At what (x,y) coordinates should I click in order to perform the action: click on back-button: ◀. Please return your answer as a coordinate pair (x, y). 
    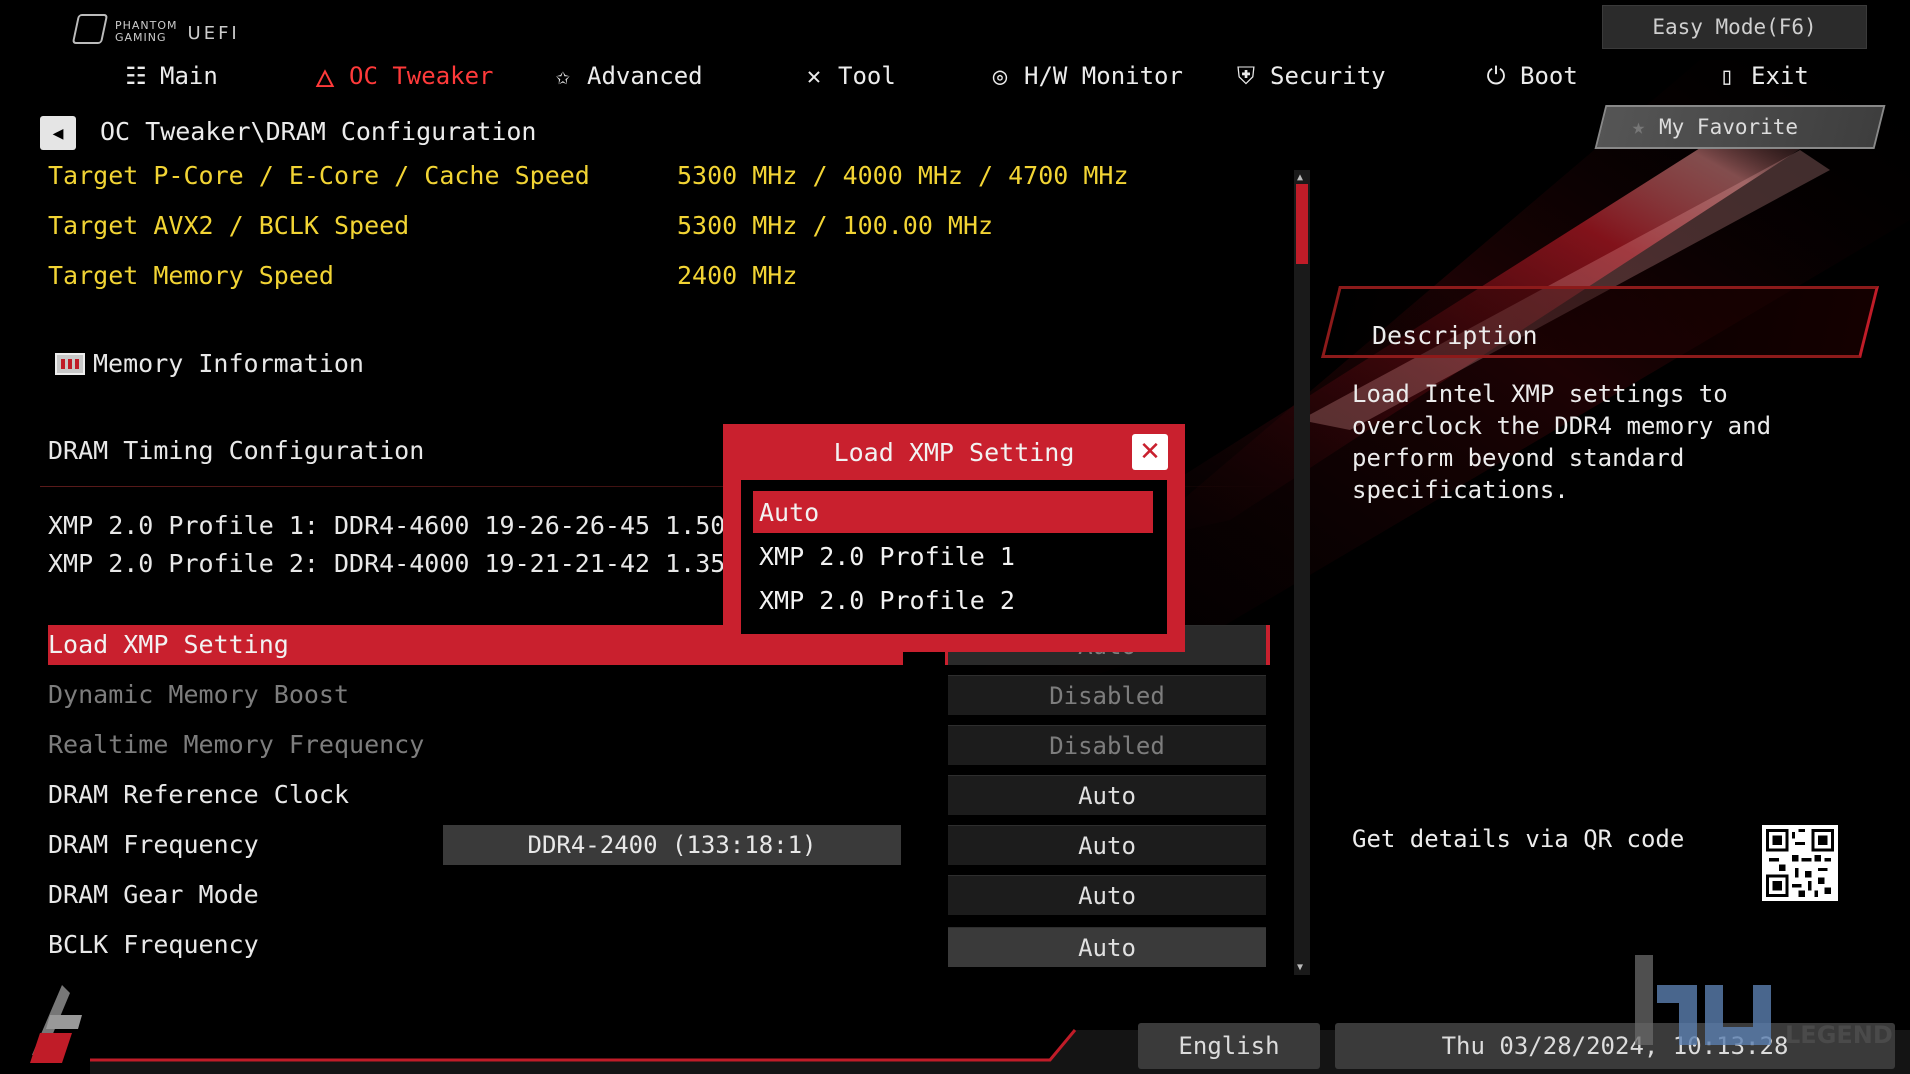
    Looking at the image, I should click on (58, 133).